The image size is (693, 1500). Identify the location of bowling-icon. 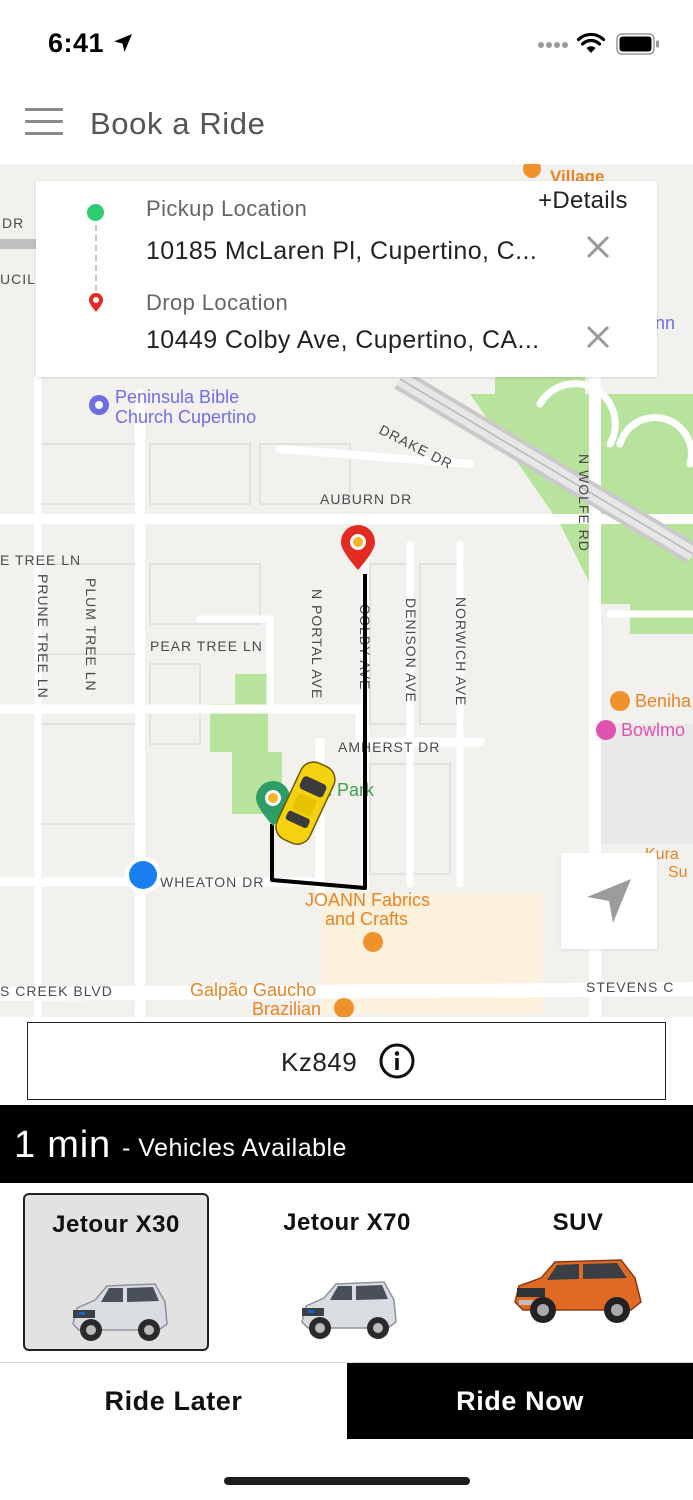
(606, 730).